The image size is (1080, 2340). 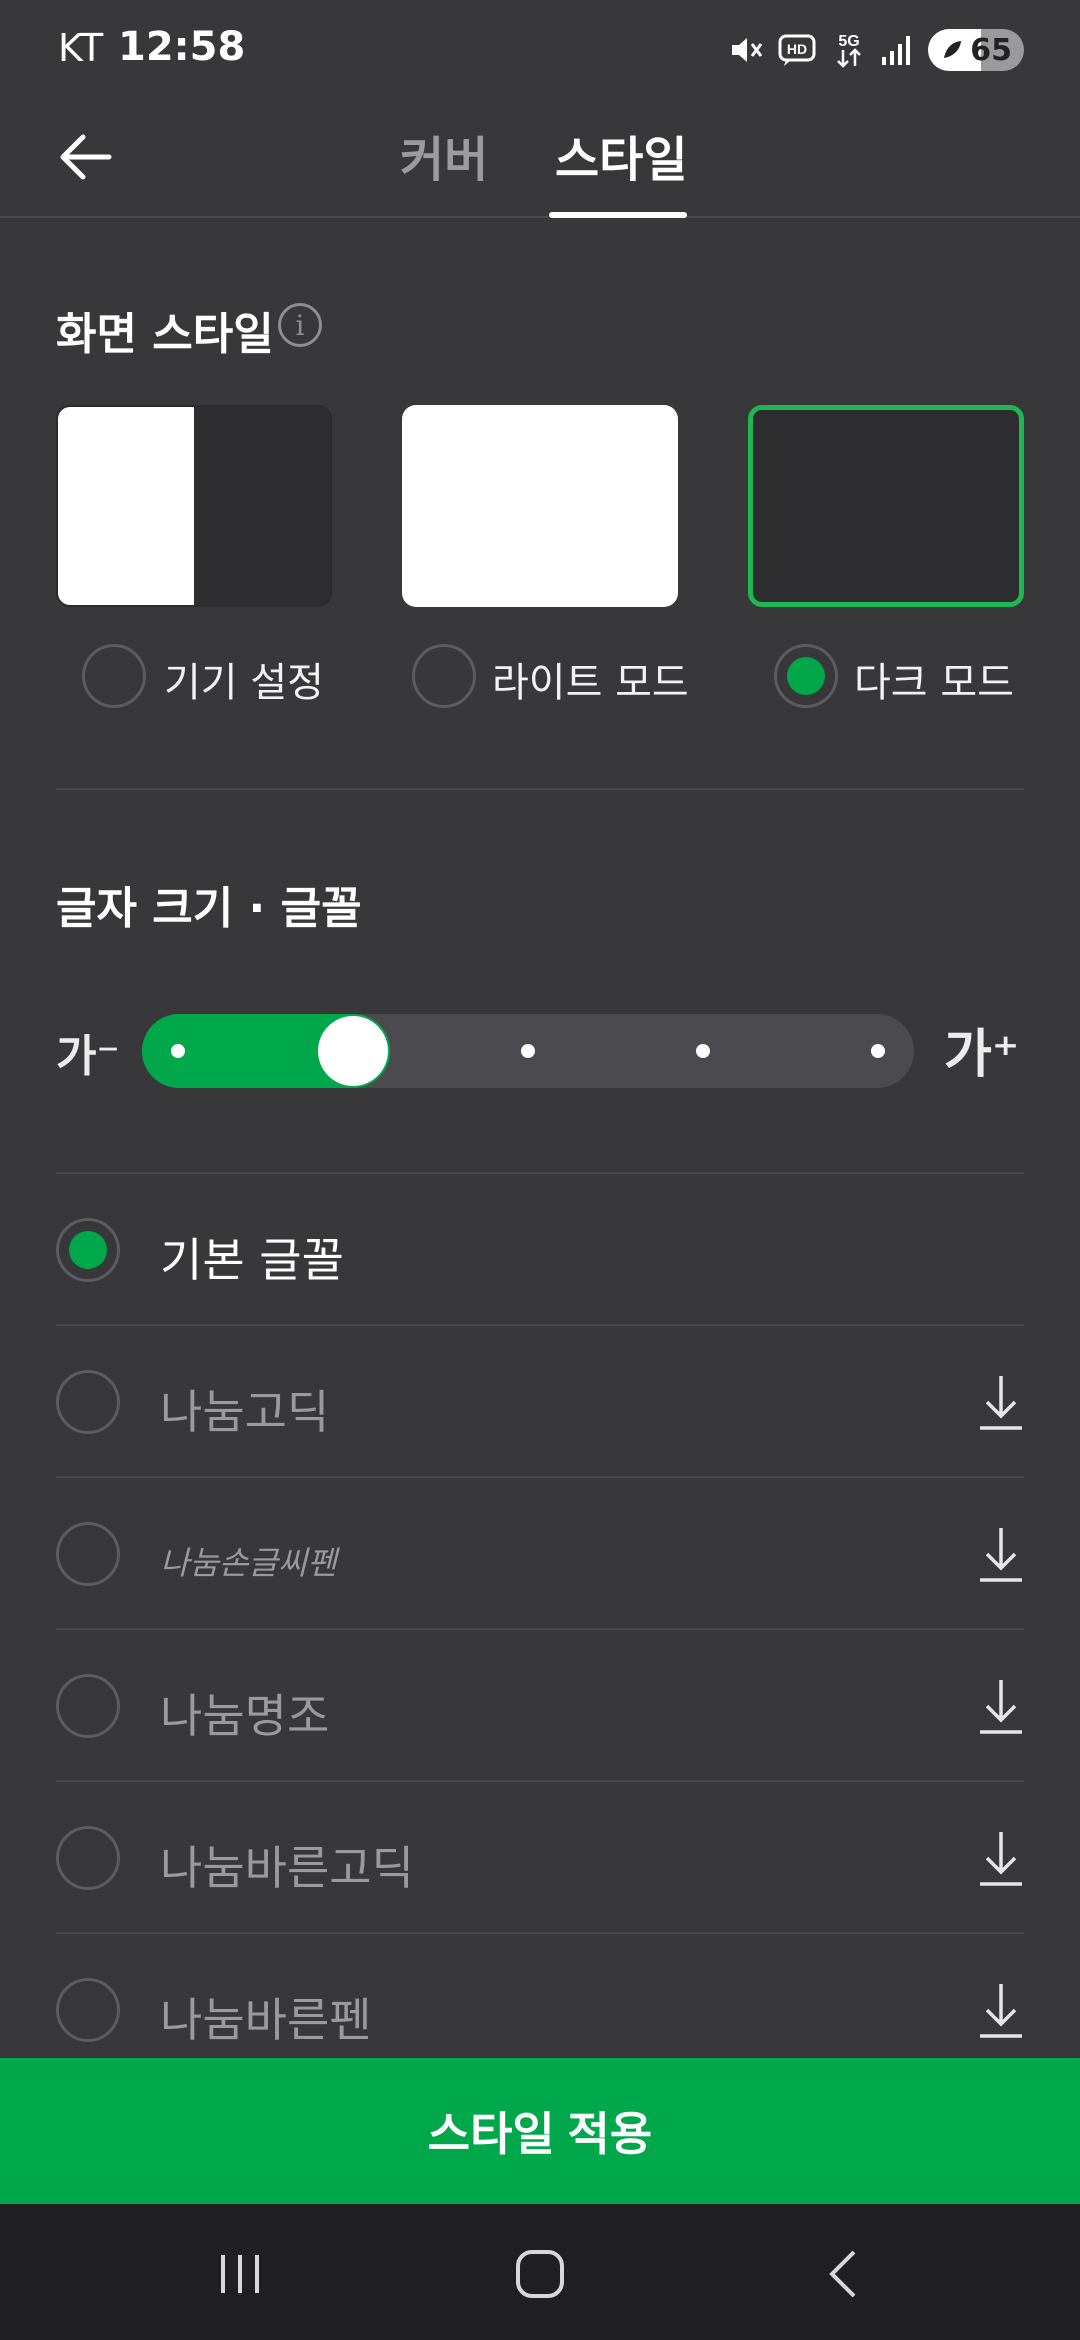 I want to click on arrow-left-icon, so click(x=86, y=157).